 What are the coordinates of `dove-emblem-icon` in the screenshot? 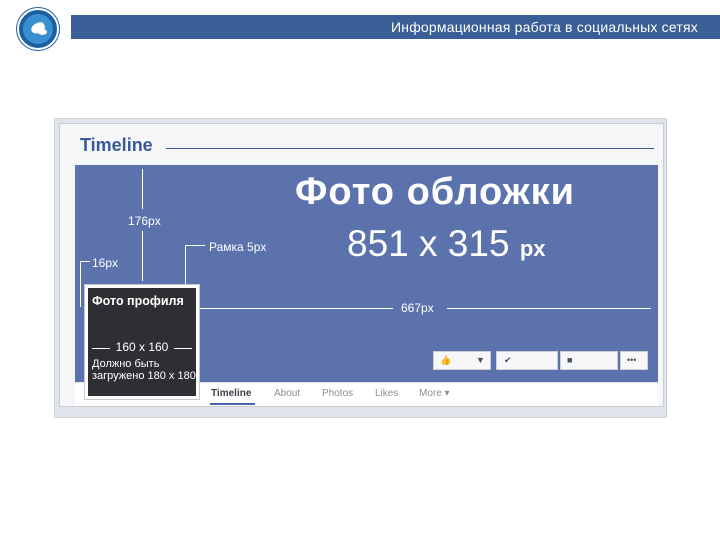 It's located at (38, 29).